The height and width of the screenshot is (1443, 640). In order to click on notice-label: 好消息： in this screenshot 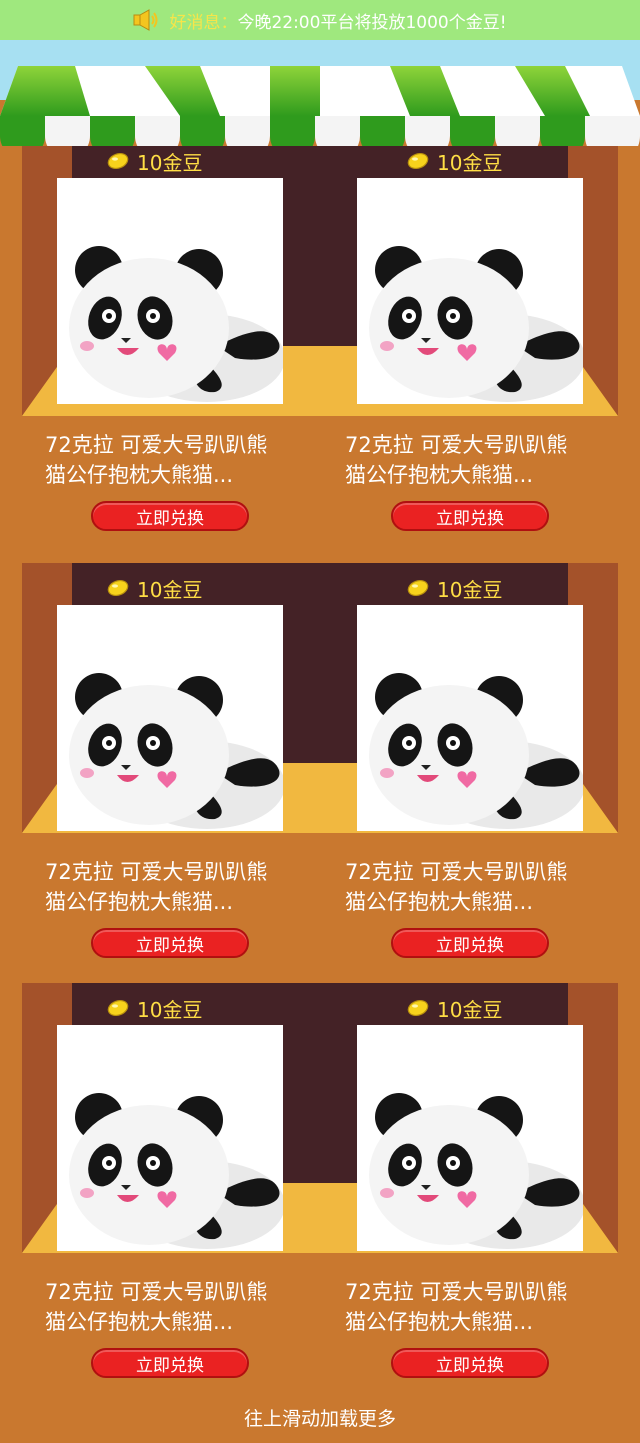, I will do `click(203, 22)`.